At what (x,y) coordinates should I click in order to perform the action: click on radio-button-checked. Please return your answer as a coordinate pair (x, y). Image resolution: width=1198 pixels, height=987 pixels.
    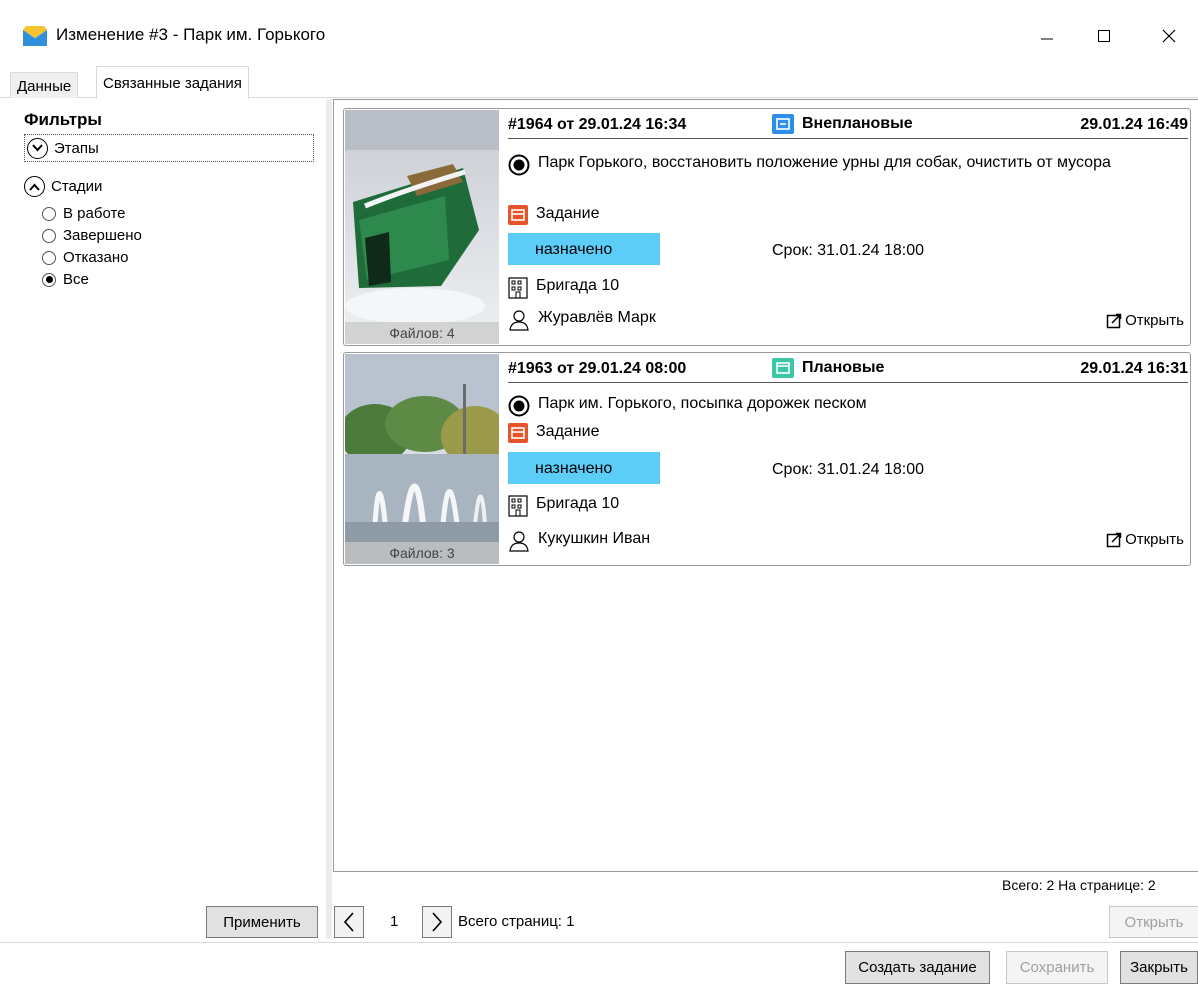
    Looking at the image, I should click on (49, 279).